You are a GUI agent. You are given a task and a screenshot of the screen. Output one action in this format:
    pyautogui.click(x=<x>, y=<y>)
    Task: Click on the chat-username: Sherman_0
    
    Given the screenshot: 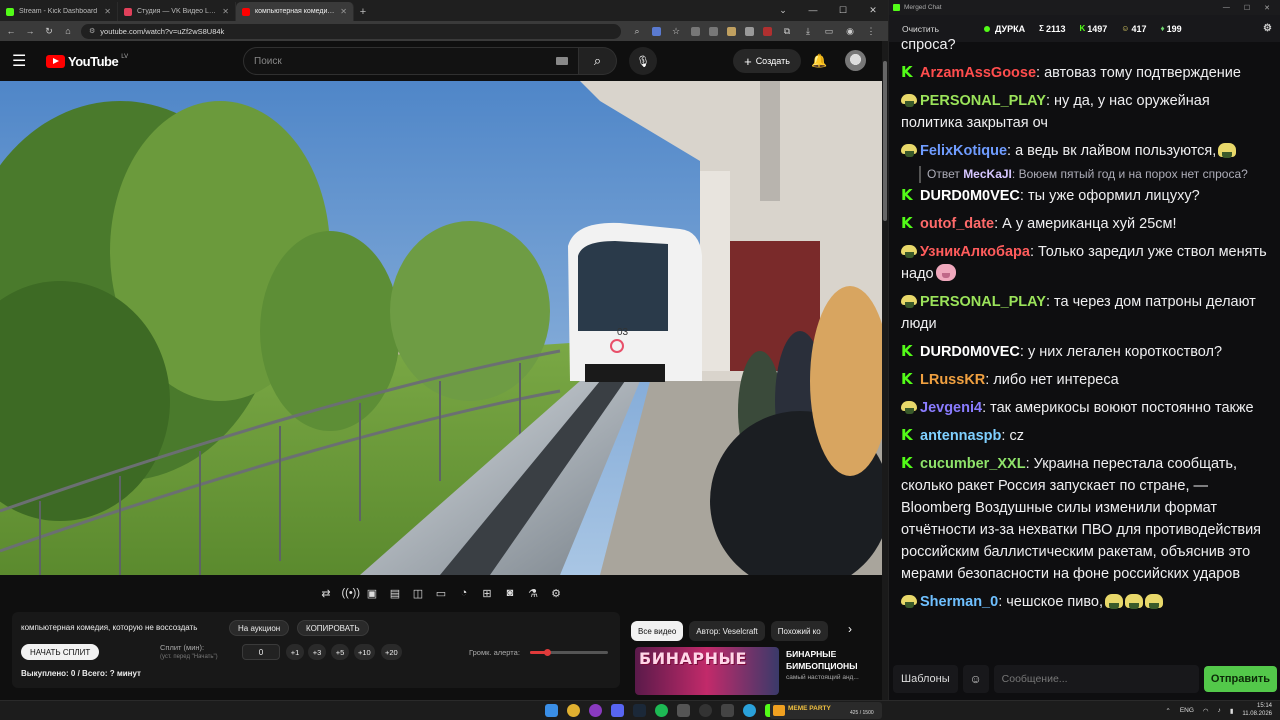 What is the action you would take?
    pyautogui.click(x=959, y=602)
    